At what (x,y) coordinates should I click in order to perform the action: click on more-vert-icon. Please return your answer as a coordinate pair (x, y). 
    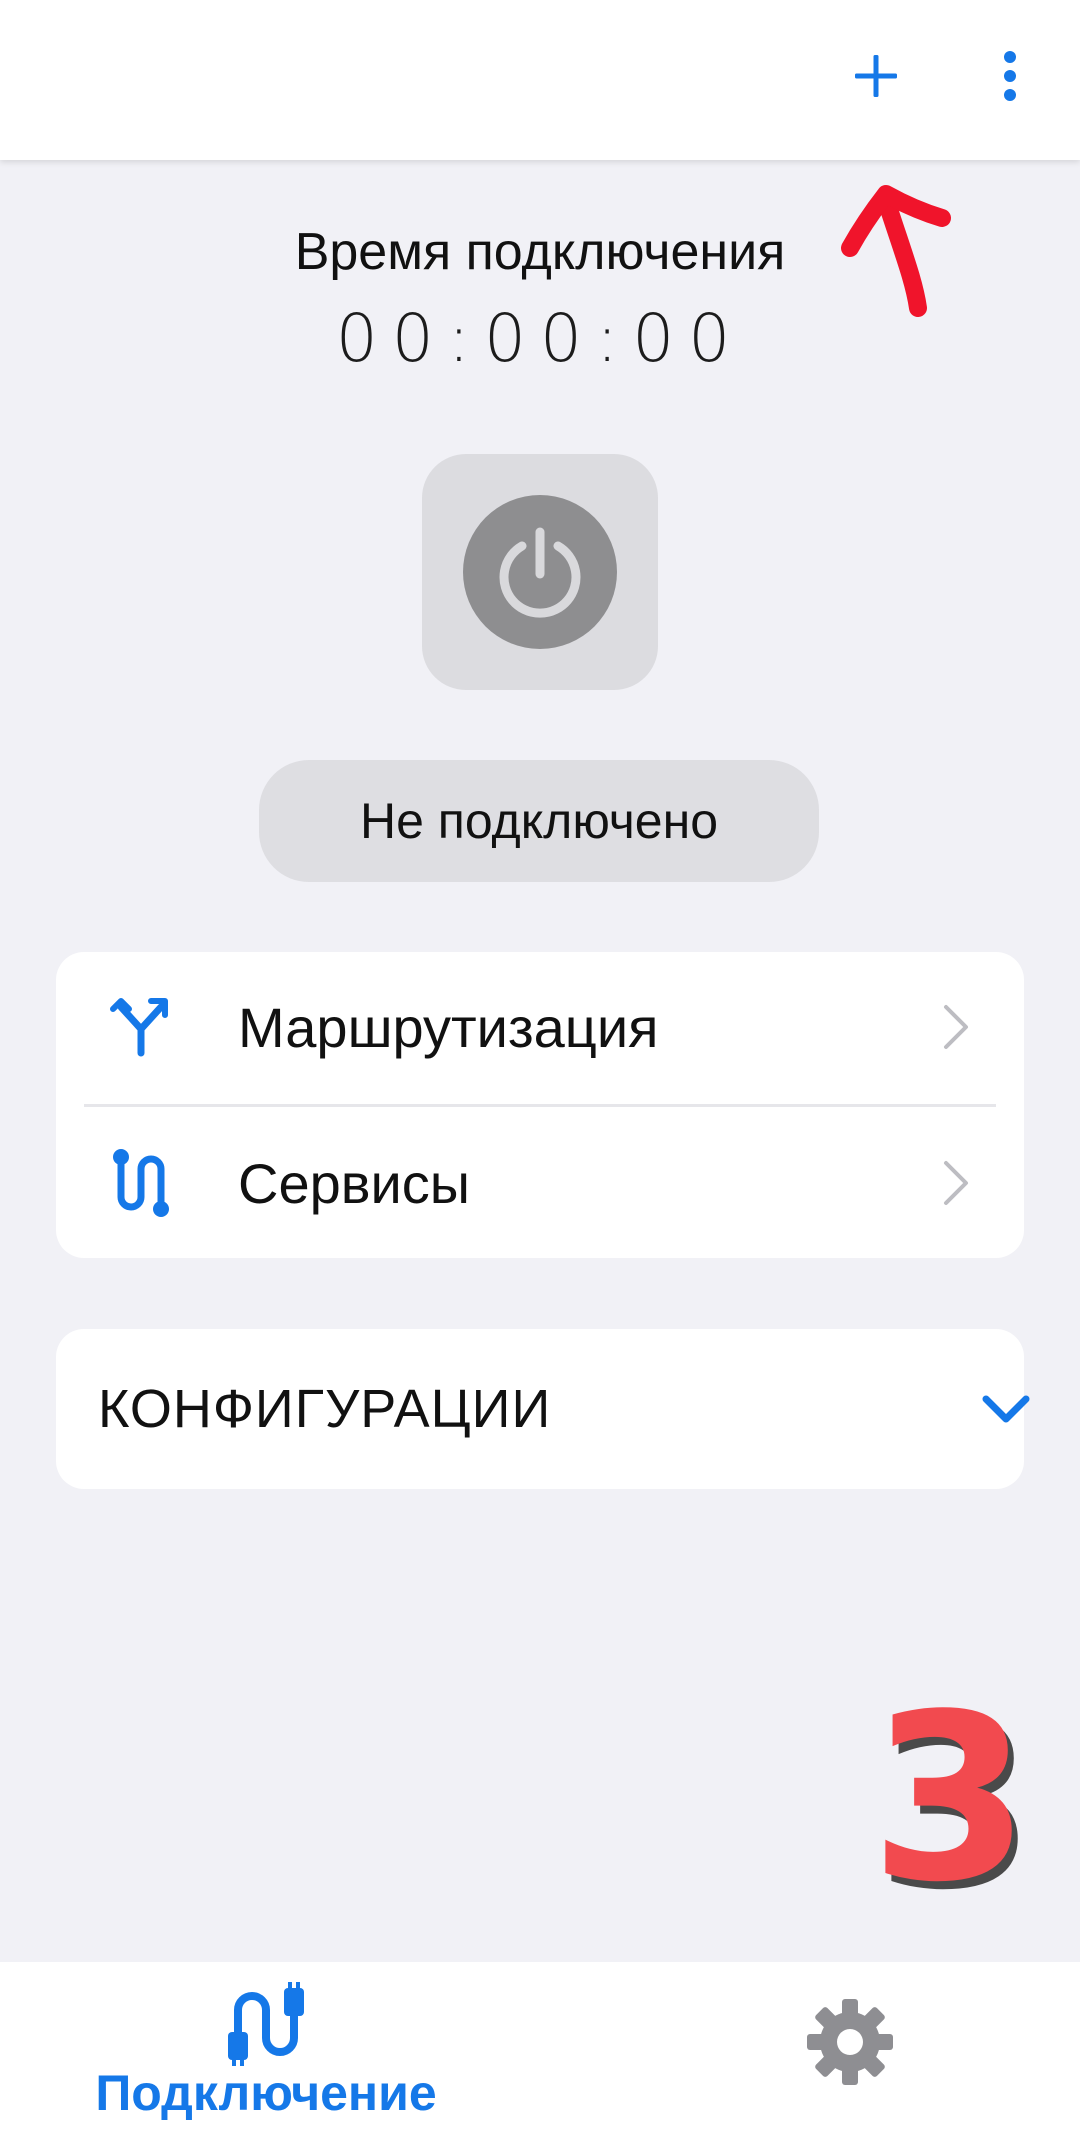
    Looking at the image, I should click on (1010, 76).